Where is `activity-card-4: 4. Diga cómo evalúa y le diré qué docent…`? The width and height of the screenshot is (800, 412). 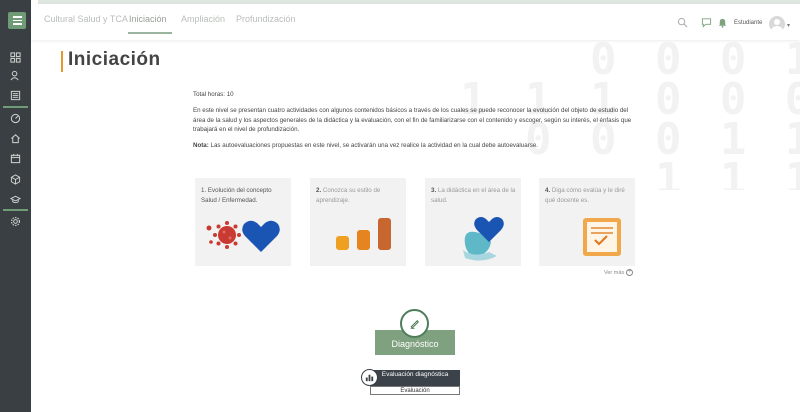 activity-card-4: 4. Diga cómo evalúa y le diré qué docent… is located at coordinates (587, 222).